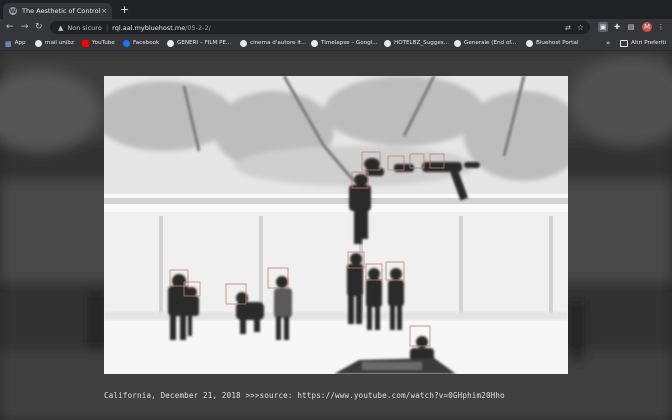 The image size is (672, 420). I want to click on back-button: ←, so click(10, 27).